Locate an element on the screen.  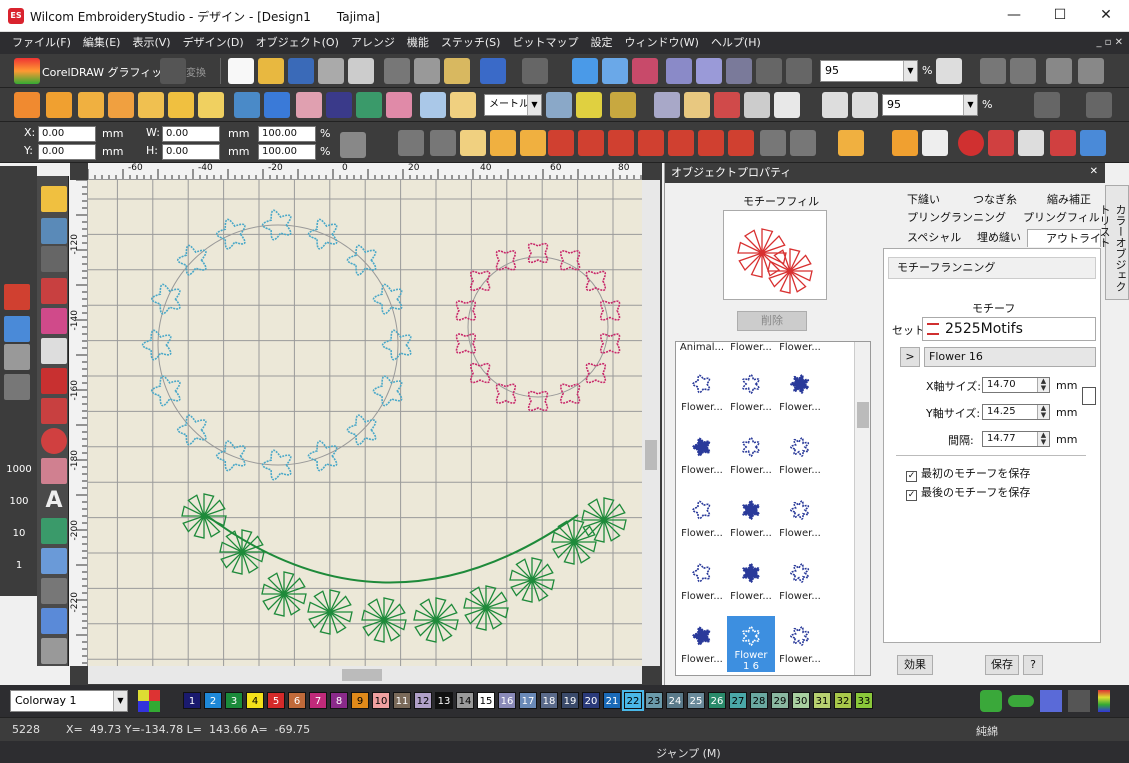
effects-button: 効果 is located at coordinates (915, 665).